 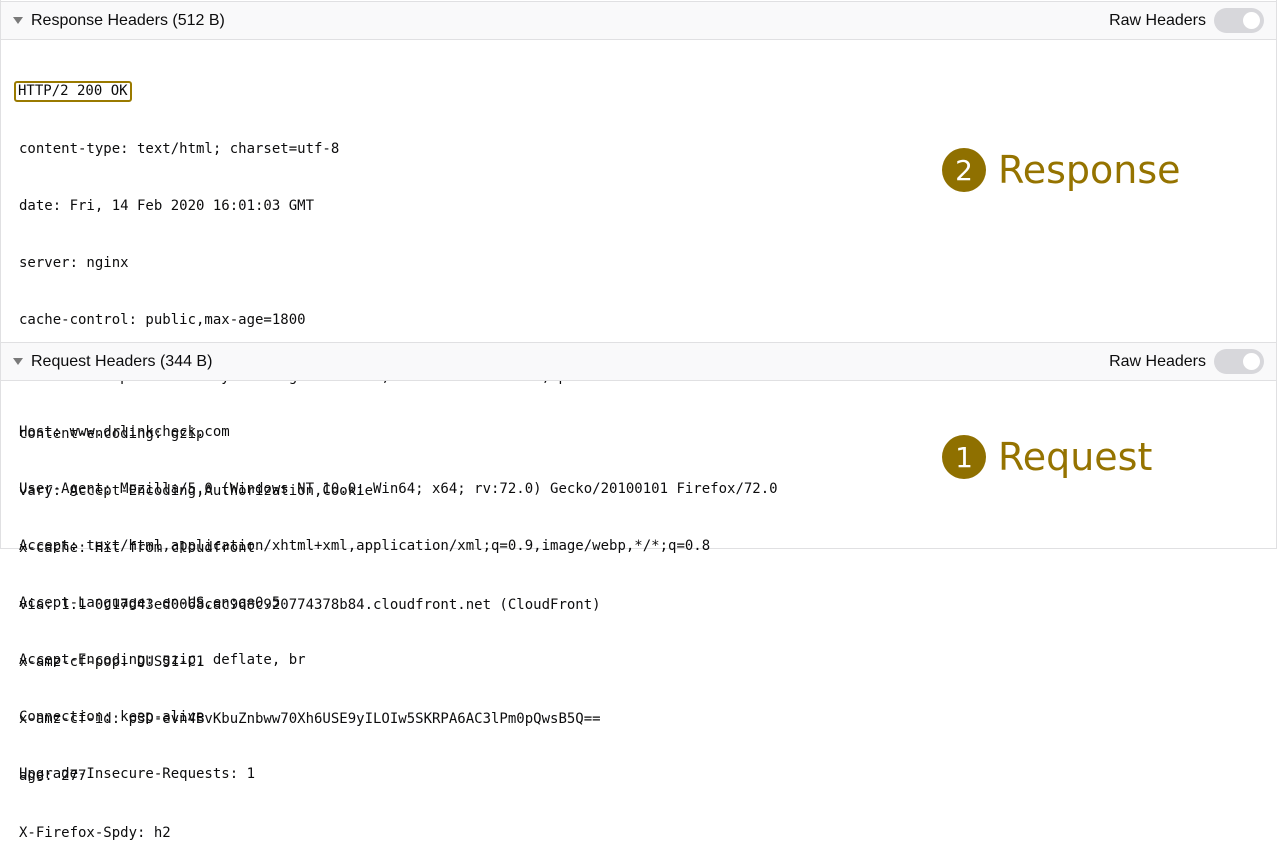 What do you see at coordinates (128, 20) in the screenshot?
I see `response-headers-title: Response Headers (512 B)` at bounding box center [128, 20].